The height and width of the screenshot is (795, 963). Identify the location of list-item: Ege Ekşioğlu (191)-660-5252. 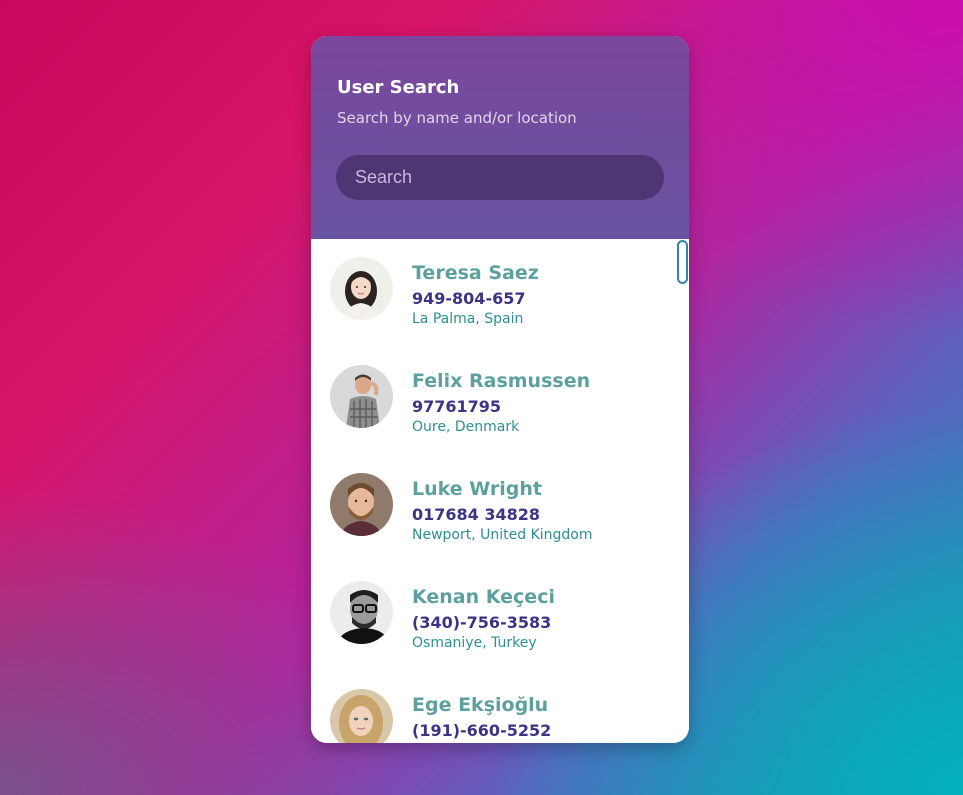
(491, 707).